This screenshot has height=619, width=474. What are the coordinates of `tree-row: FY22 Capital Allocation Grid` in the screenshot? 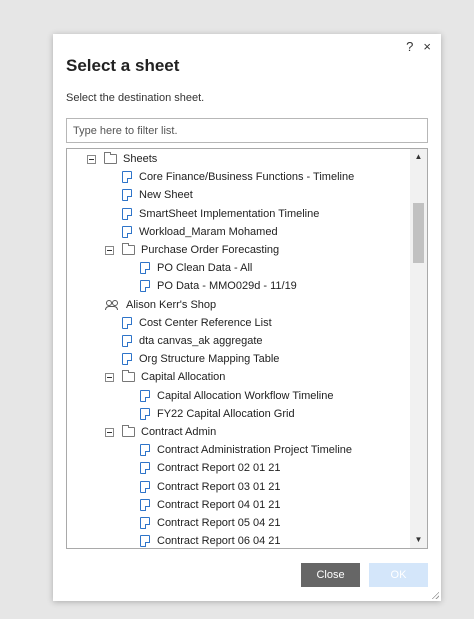 It's located at (217, 414).